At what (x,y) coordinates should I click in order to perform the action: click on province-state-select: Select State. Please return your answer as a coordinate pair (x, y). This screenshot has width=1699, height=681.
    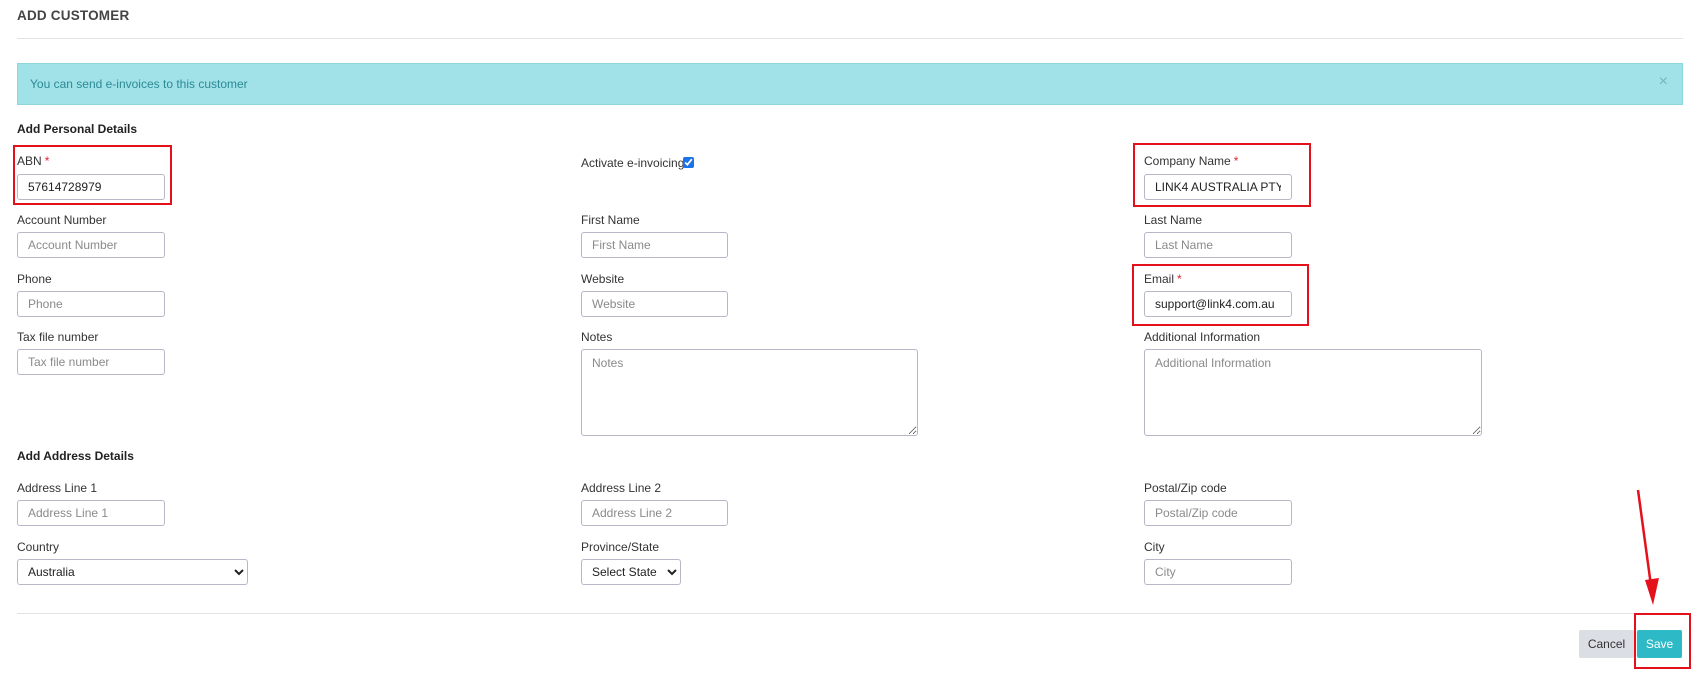
    Looking at the image, I should click on (631, 572).